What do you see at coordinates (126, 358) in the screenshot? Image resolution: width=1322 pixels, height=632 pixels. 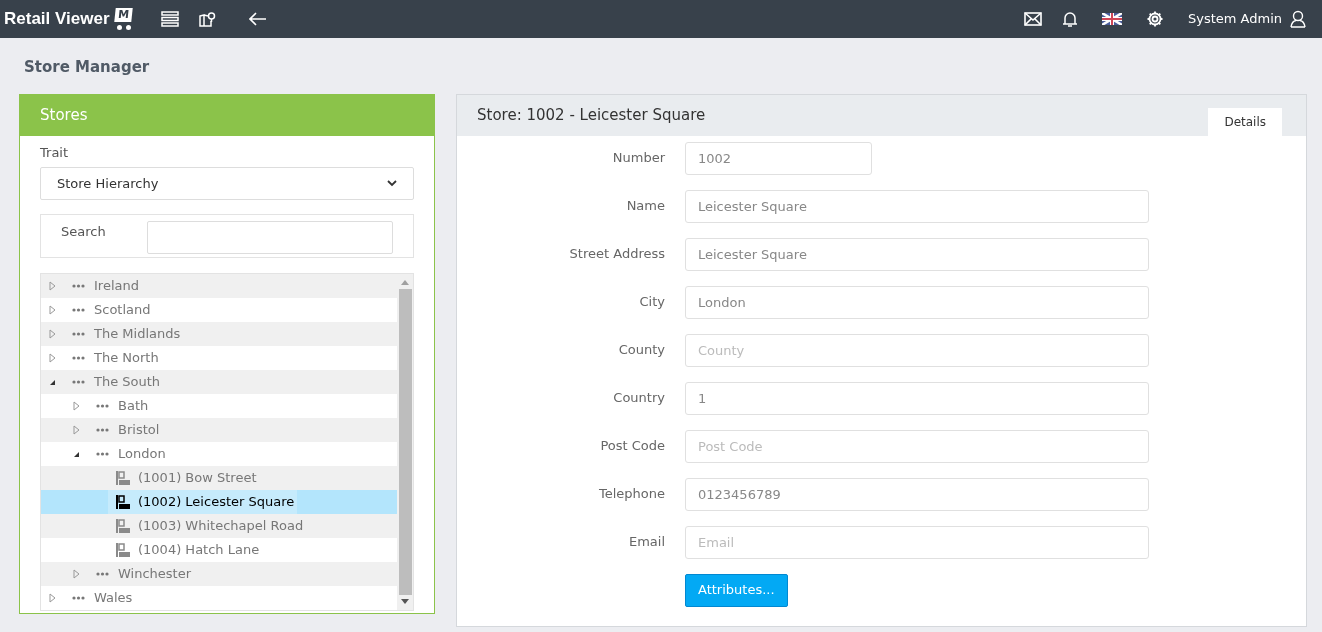 I see `tree-label: The North` at bounding box center [126, 358].